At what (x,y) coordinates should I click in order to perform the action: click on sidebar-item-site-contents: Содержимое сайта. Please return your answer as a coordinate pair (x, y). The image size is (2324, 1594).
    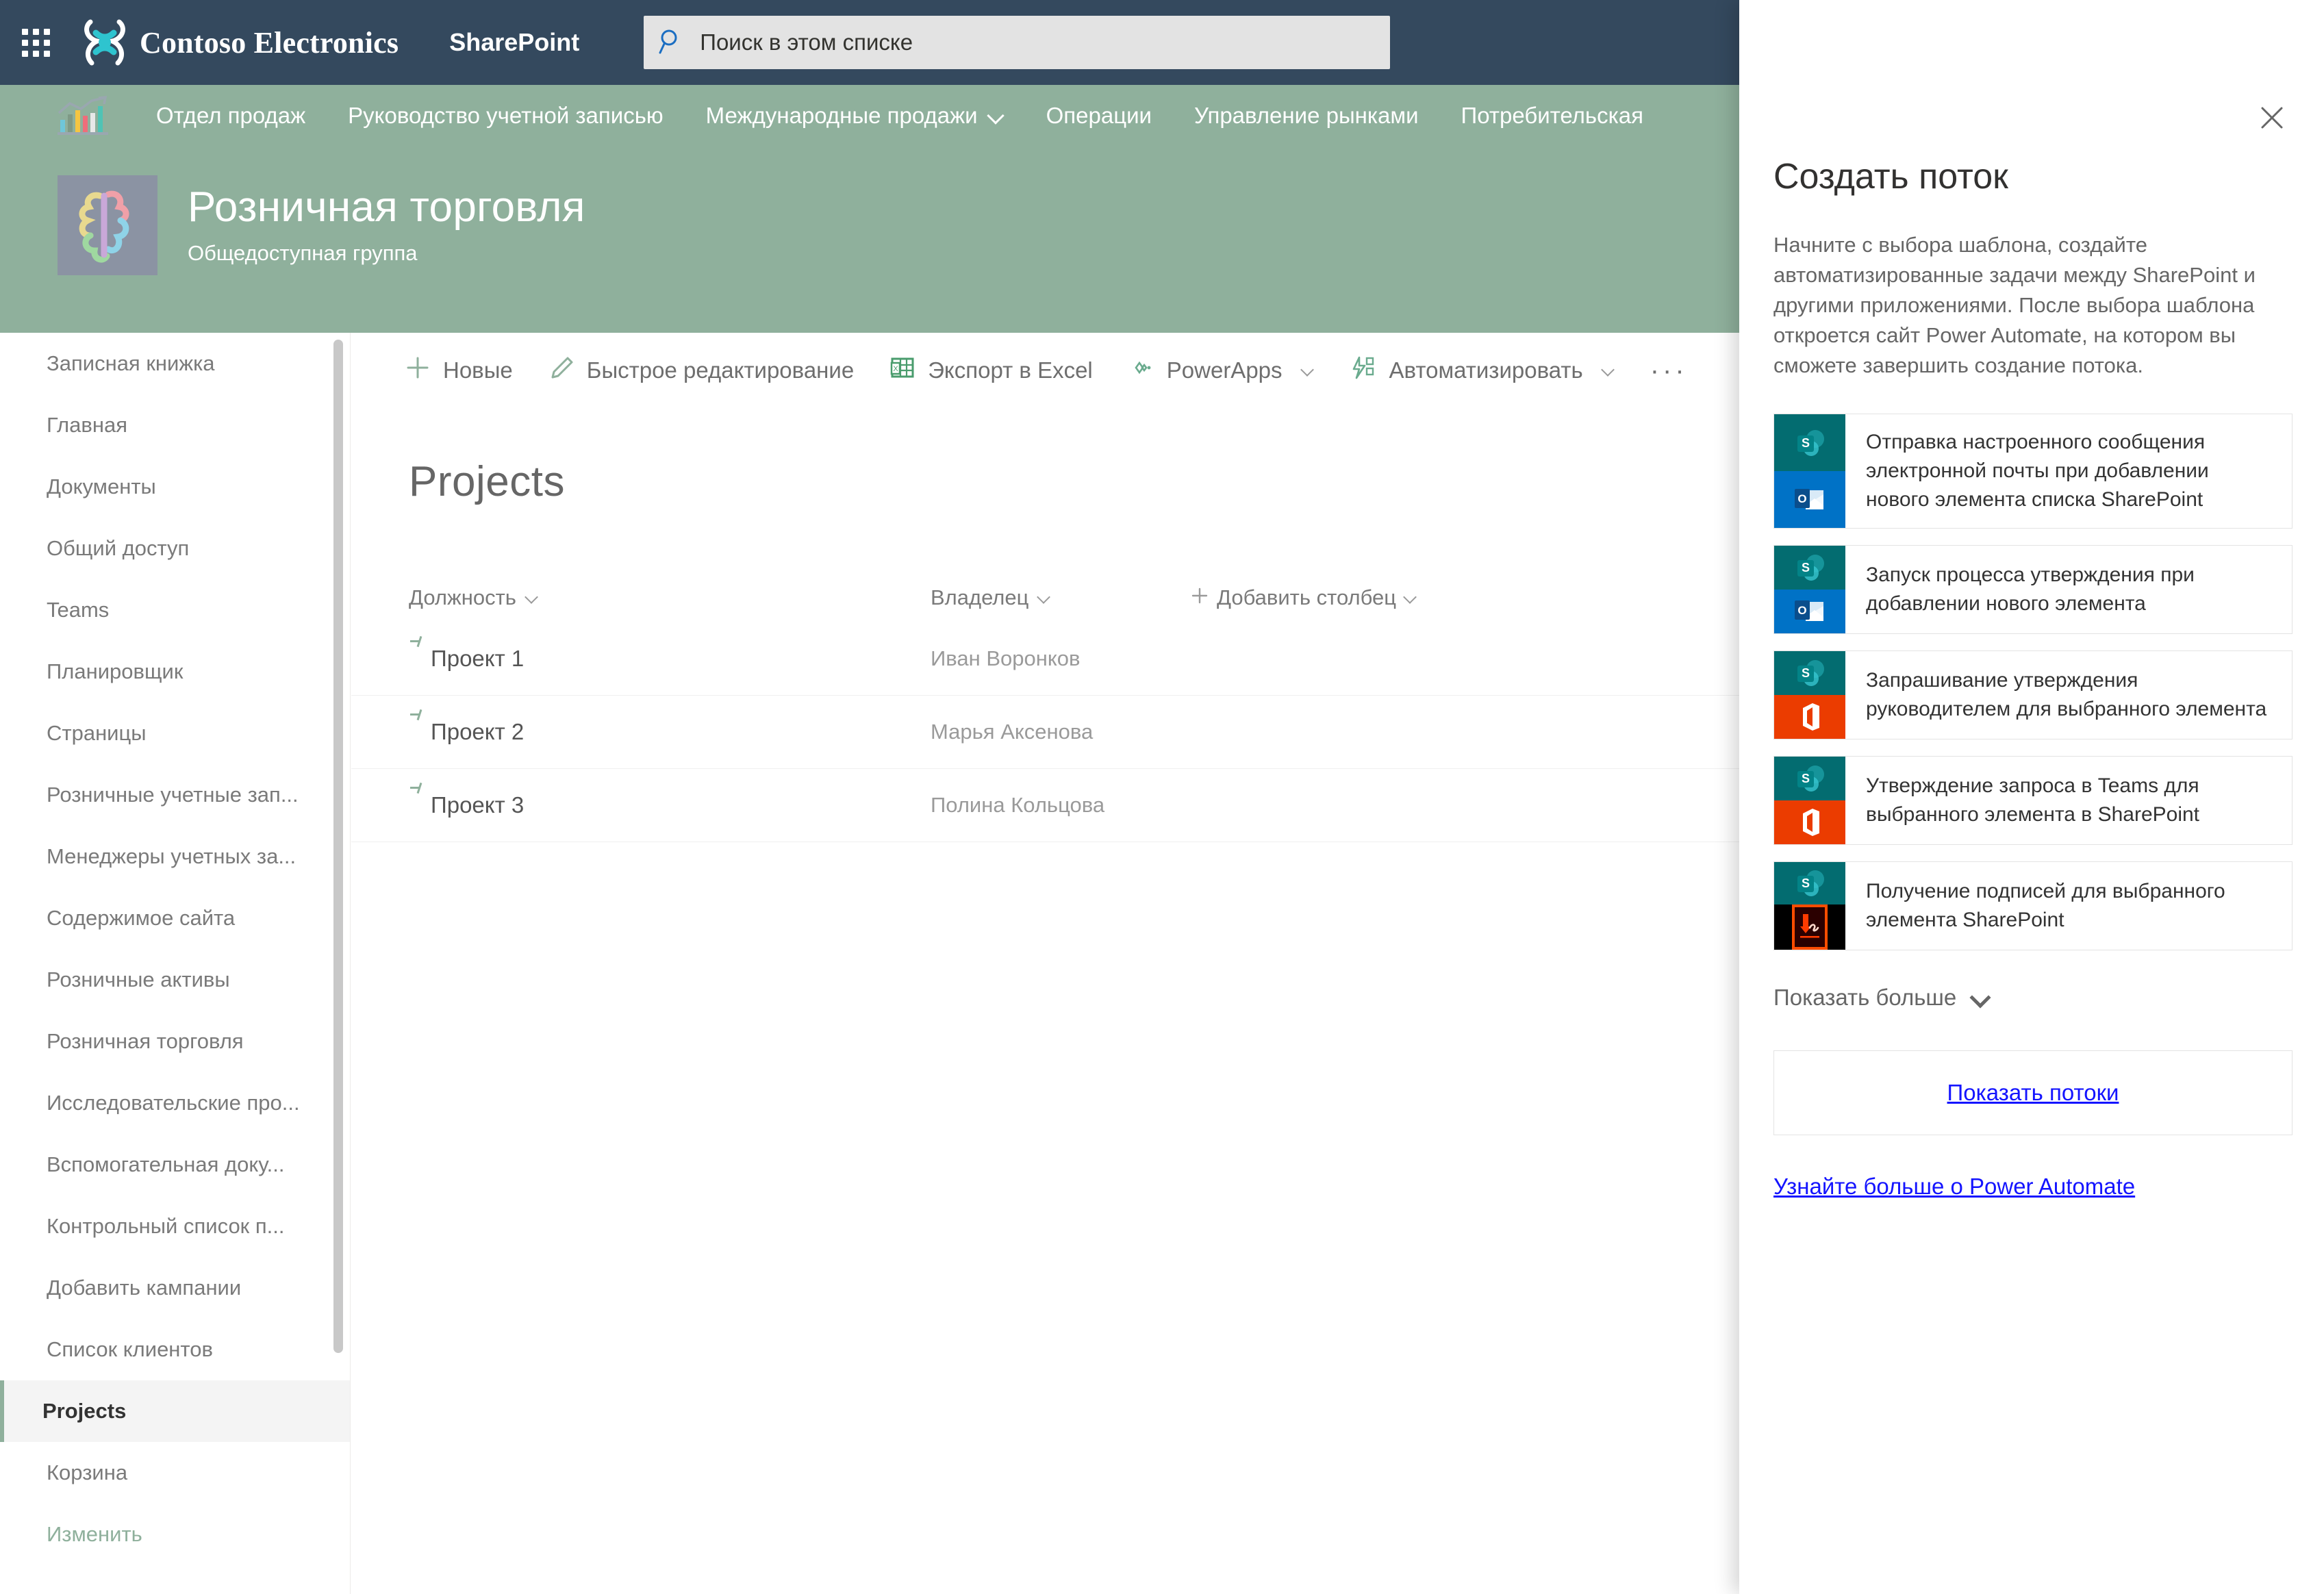
    Looking at the image, I should click on (175, 918).